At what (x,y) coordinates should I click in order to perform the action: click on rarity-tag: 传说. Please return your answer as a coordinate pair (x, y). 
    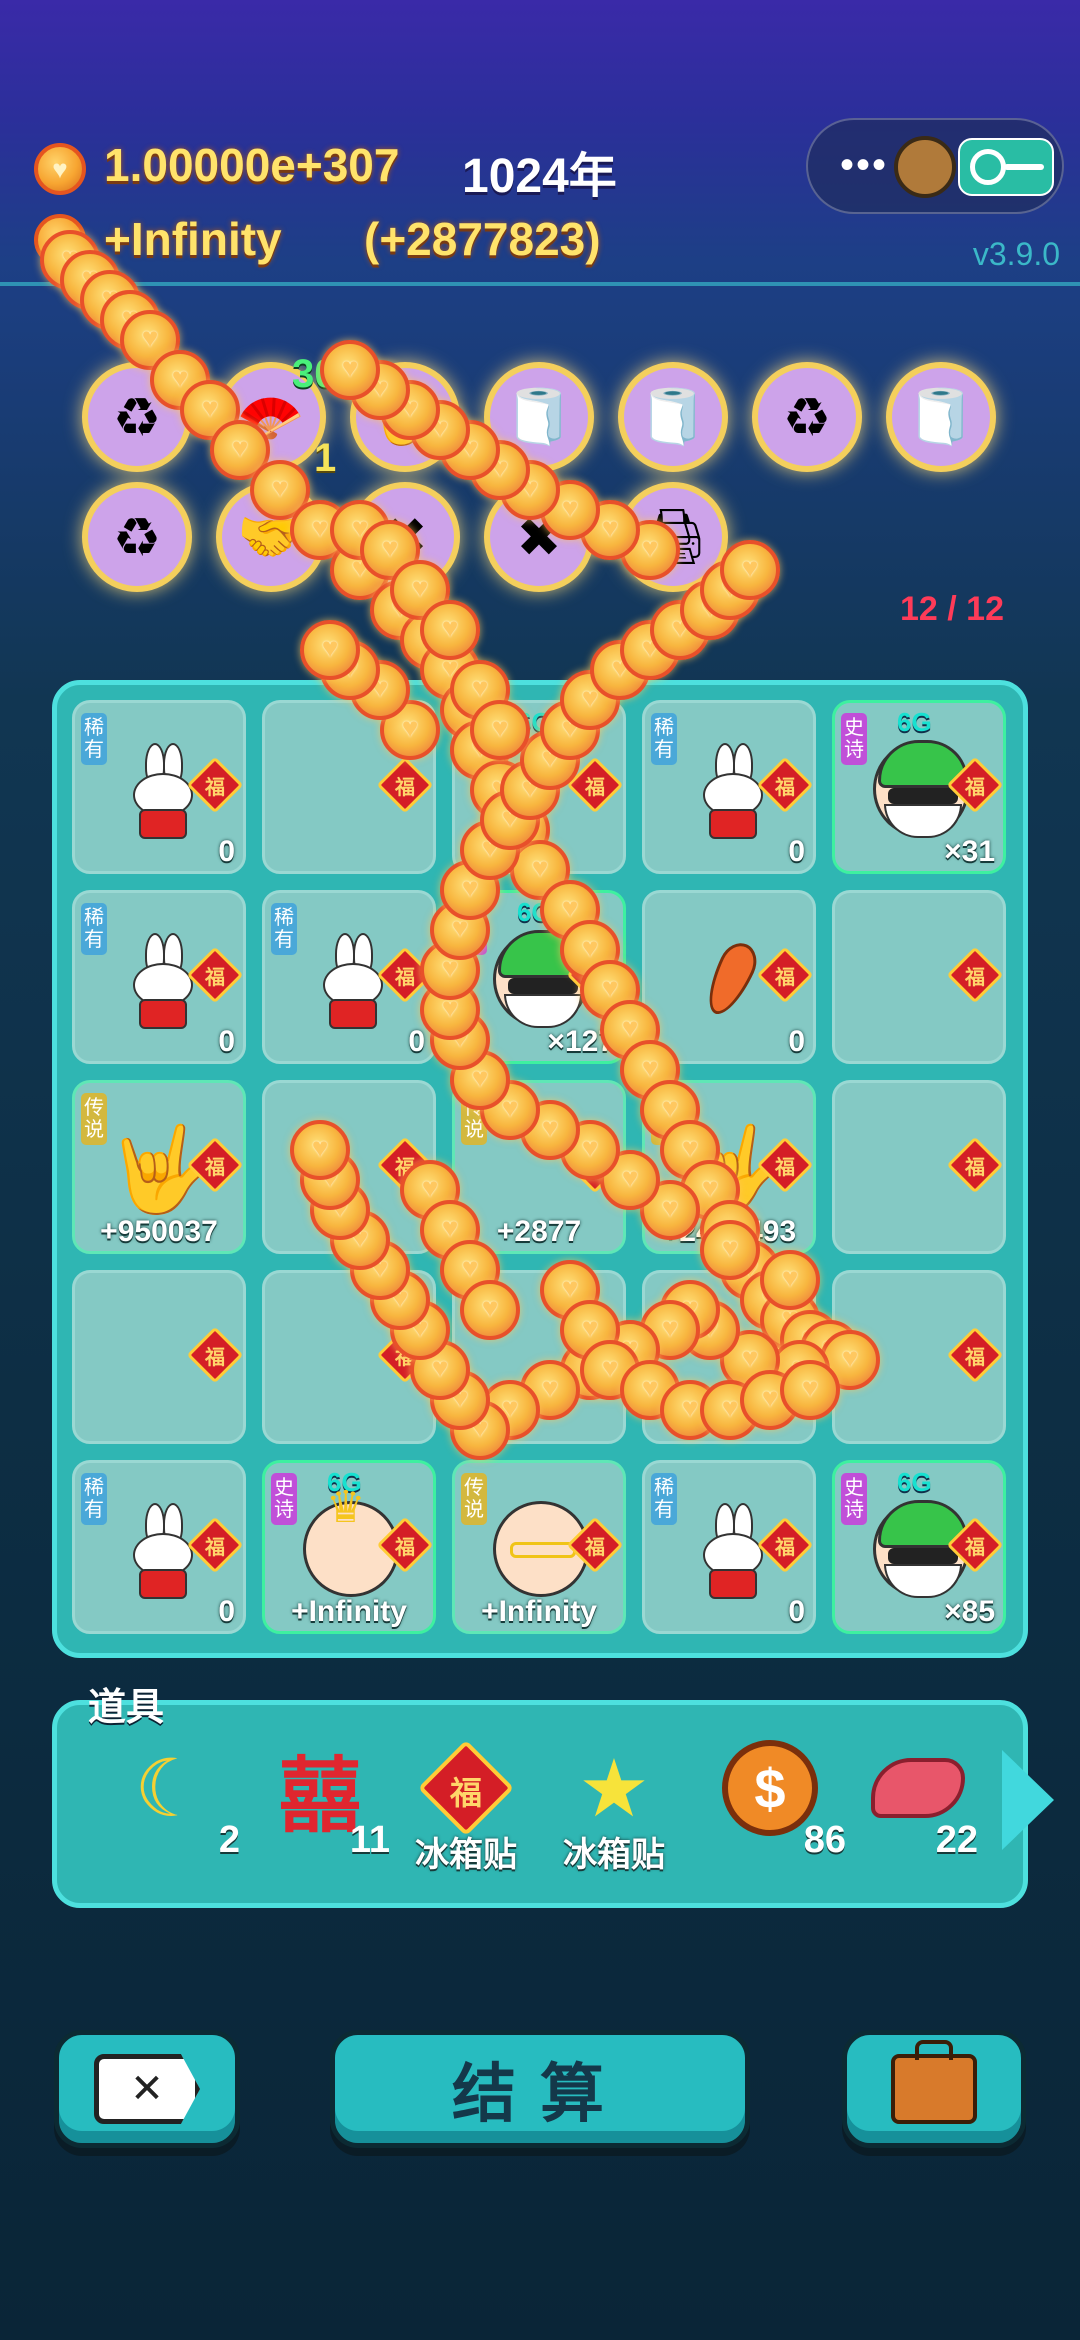
    Looking at the image, I should click on (474, 1499).